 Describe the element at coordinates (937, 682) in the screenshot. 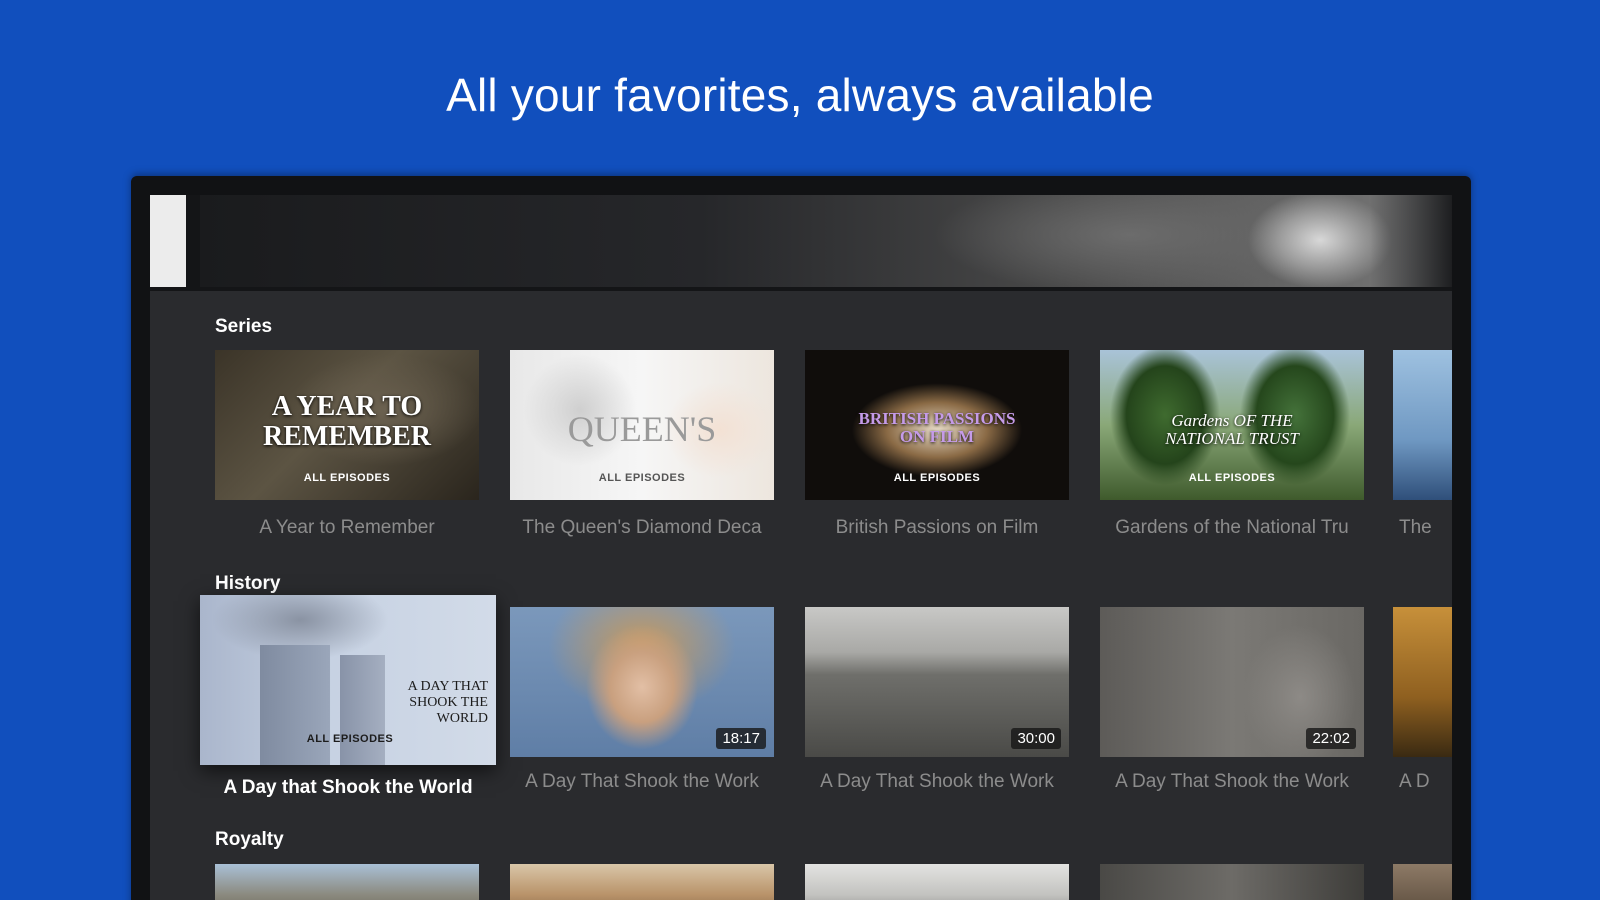

I see `history-card-episode-2: 30:00` at that location.